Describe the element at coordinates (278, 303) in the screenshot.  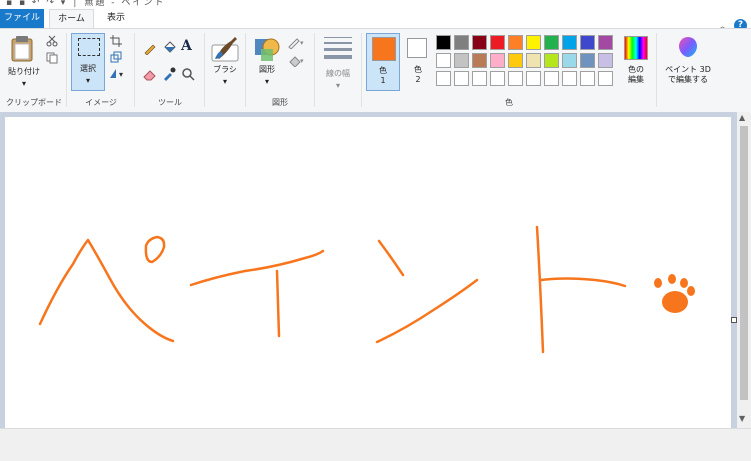
I see `stroke-i-stem` at that location.